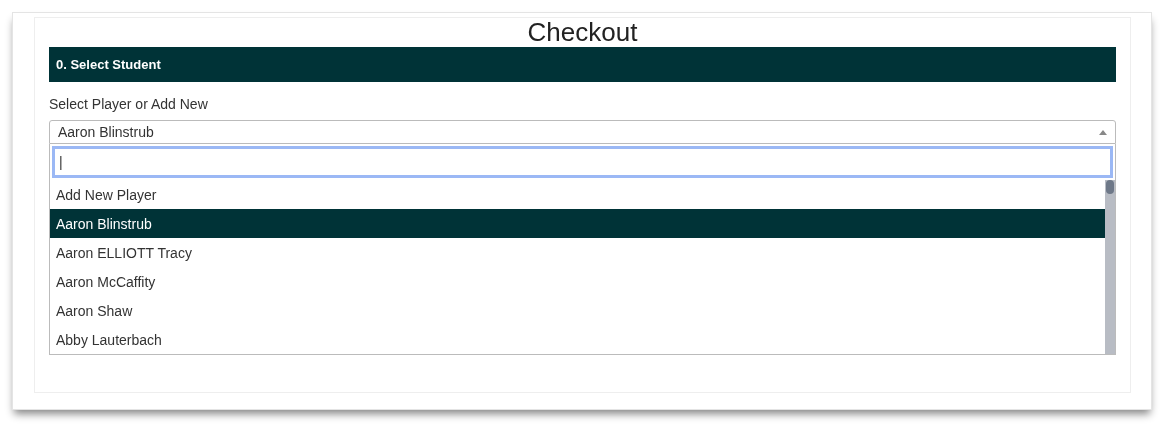  I want to click on player-select: Aaron Blinstrub, so click(582, 132).